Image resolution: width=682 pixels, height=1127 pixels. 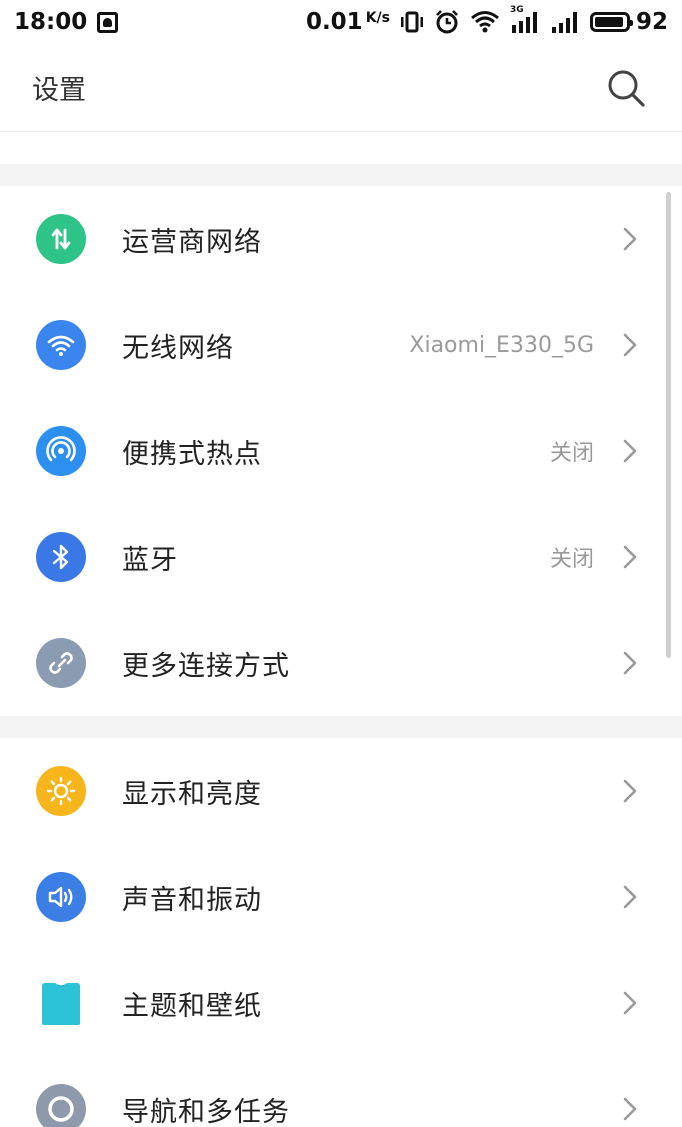 I want to click on item-label: 导航和多任务, so click(x=206, y=1111).